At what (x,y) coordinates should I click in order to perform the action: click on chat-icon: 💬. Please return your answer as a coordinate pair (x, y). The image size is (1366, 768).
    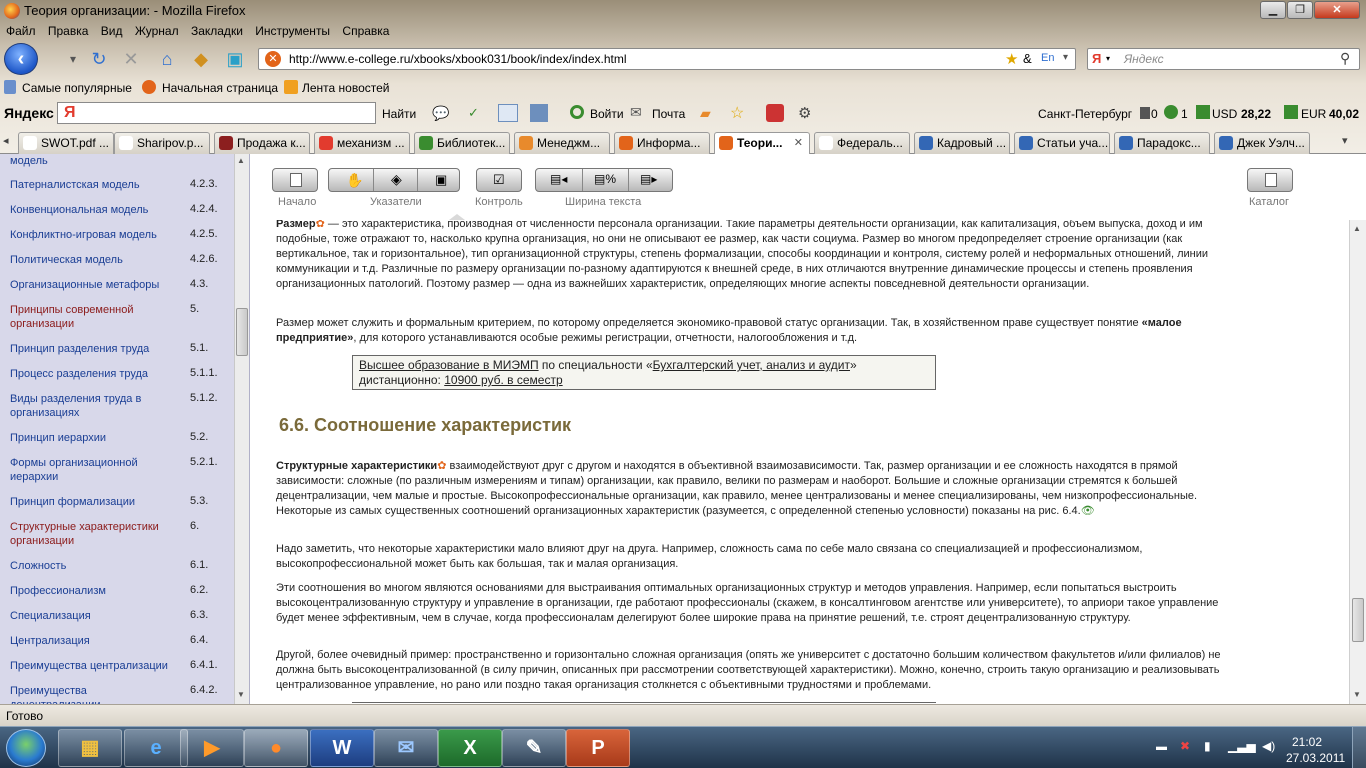
    Looking at the image, I should click on (440, 113).